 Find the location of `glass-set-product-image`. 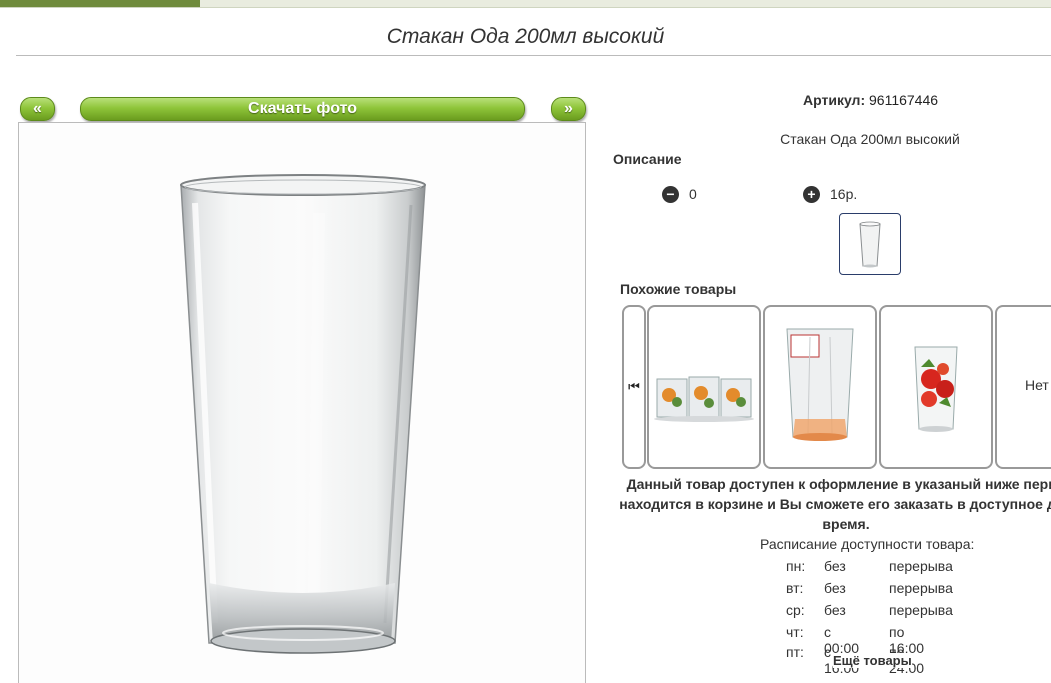

glass-set-product-image is located at coordinates (704, 399).